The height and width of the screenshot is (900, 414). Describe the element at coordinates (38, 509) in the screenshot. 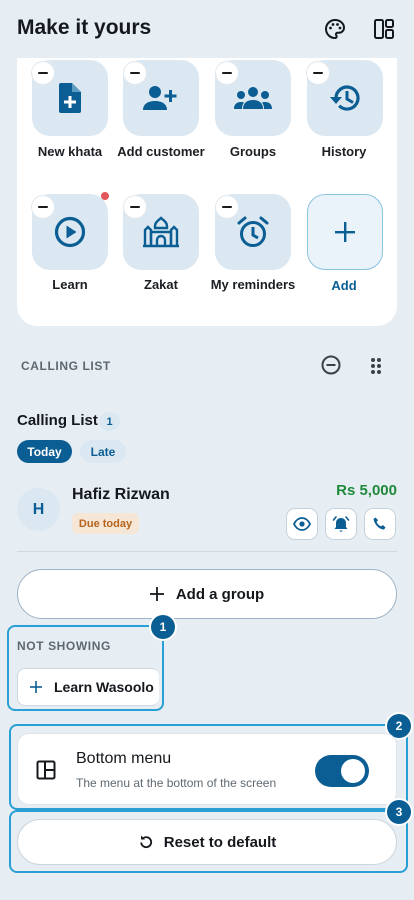

I see `avatar: H` at that location.